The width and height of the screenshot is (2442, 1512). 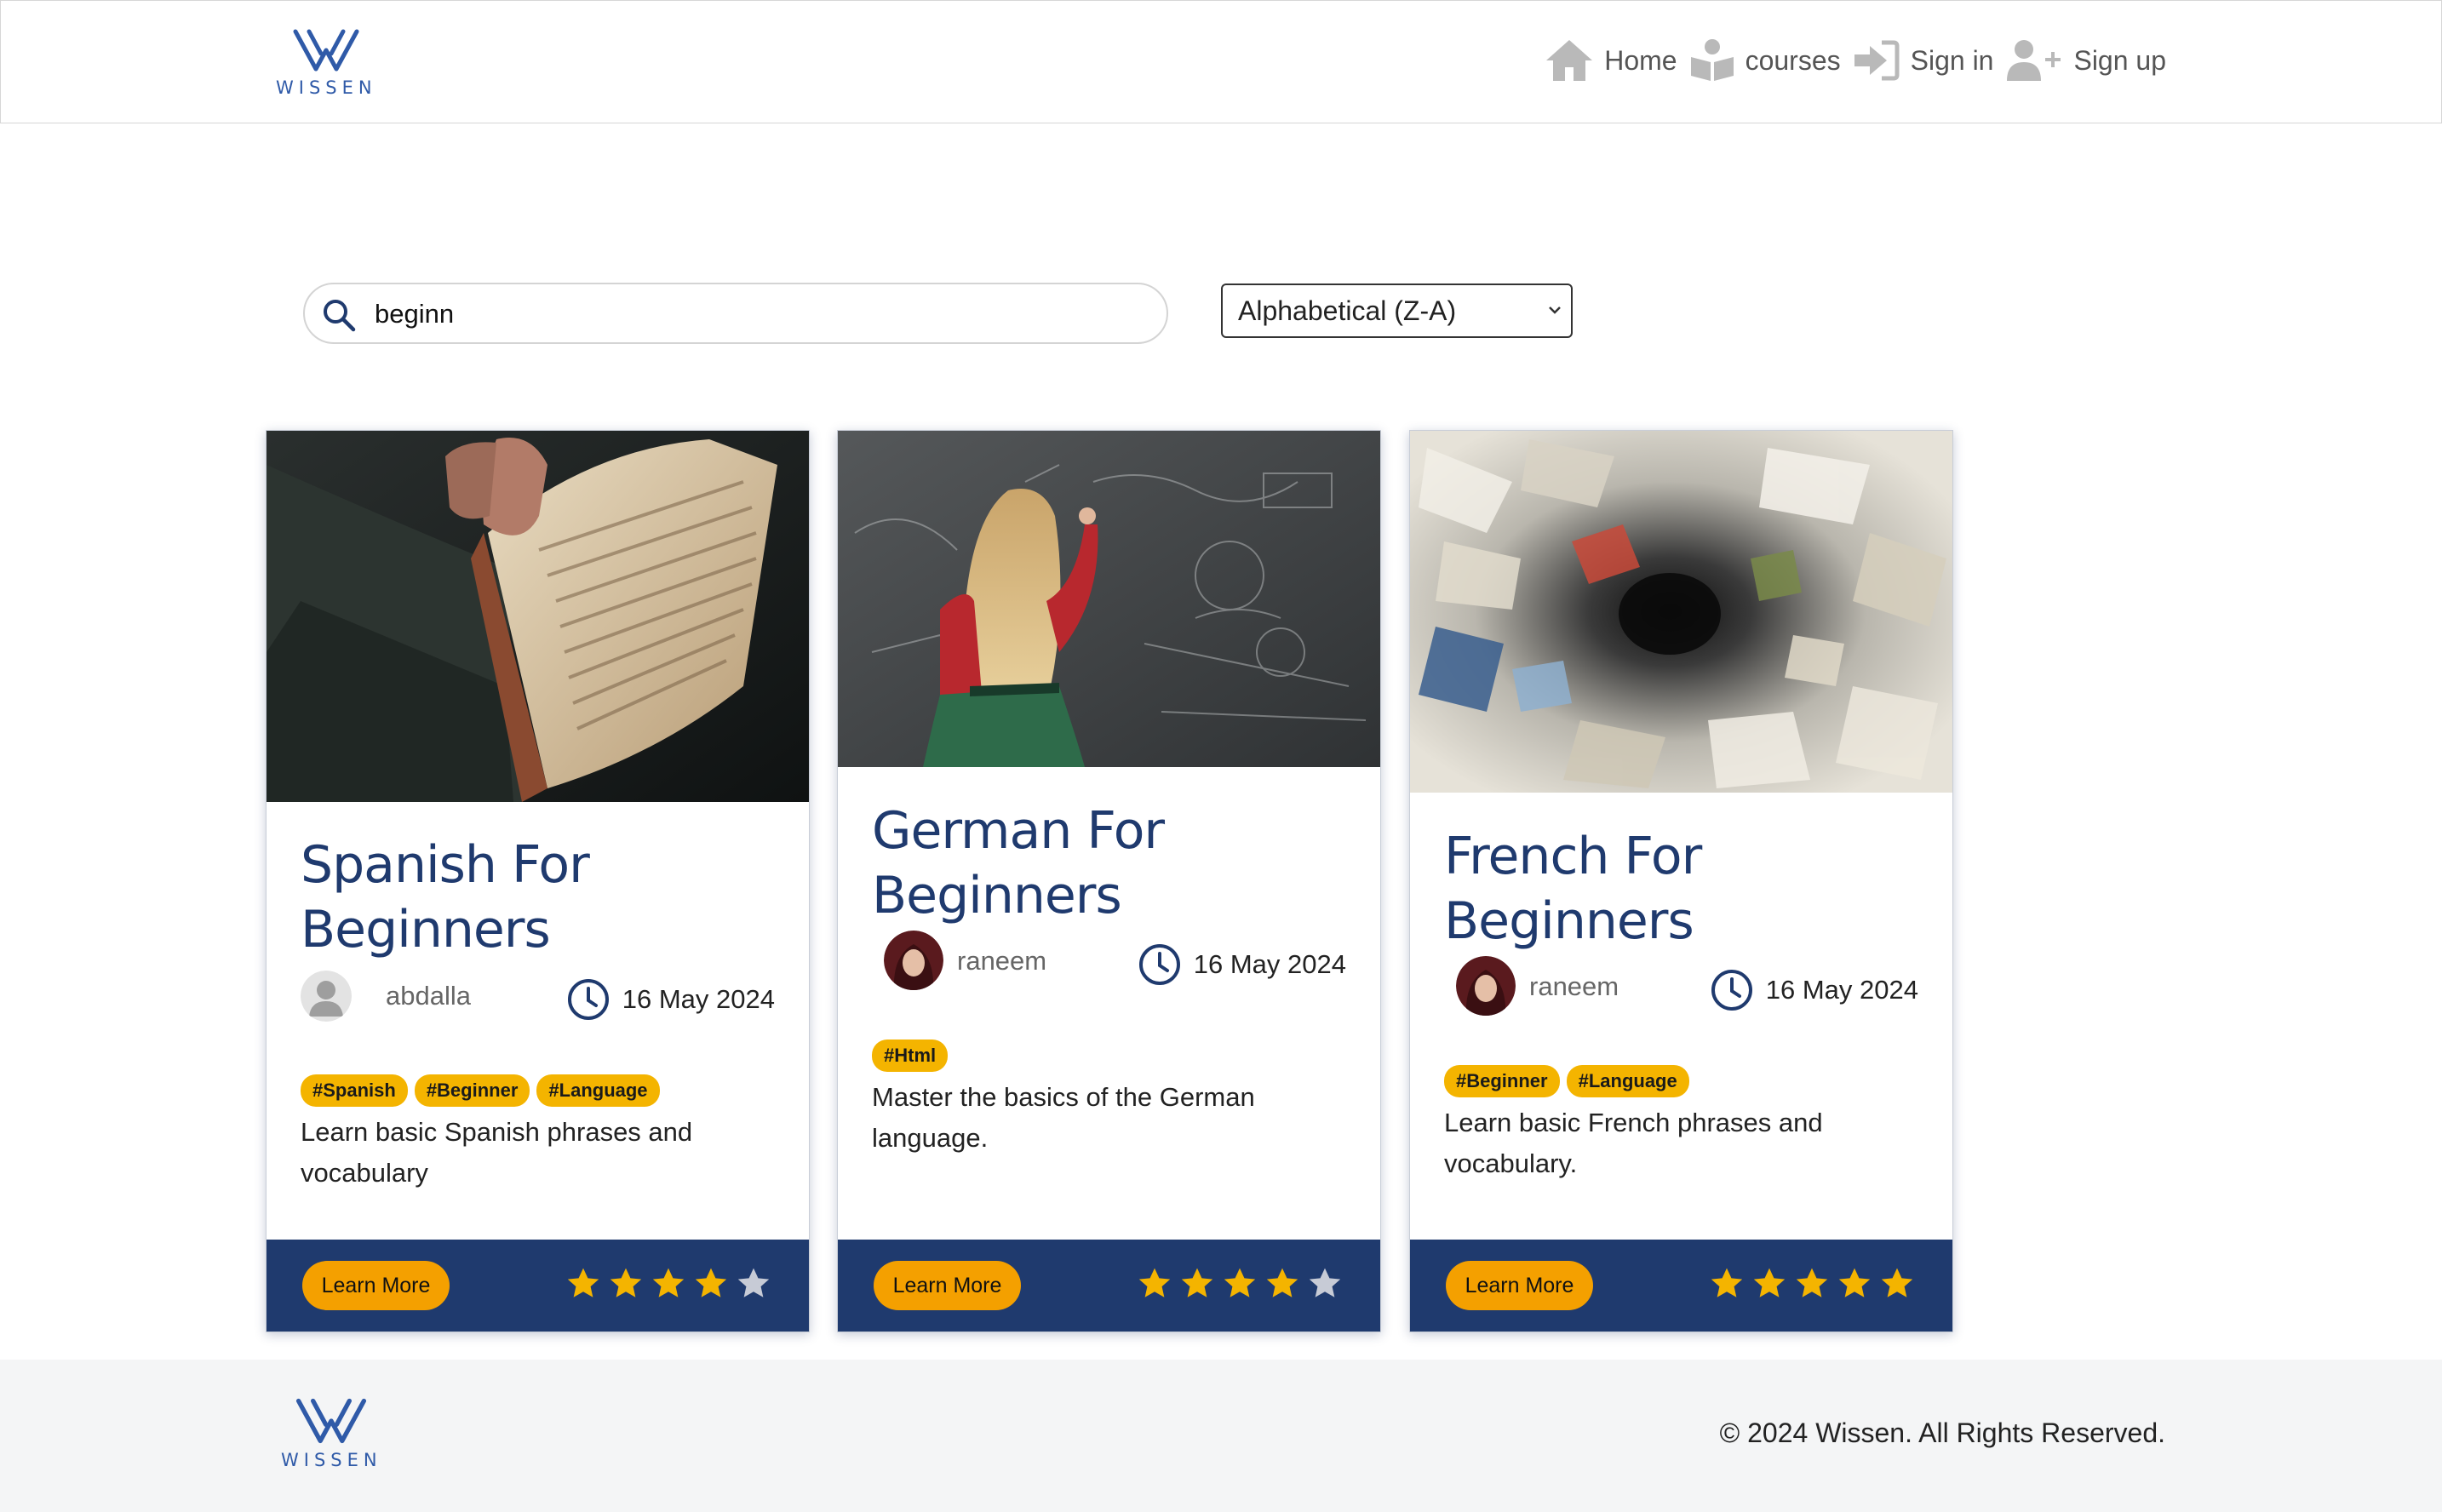 I want to click on nav-courses-label: courses, so click(x=1793, y=60).